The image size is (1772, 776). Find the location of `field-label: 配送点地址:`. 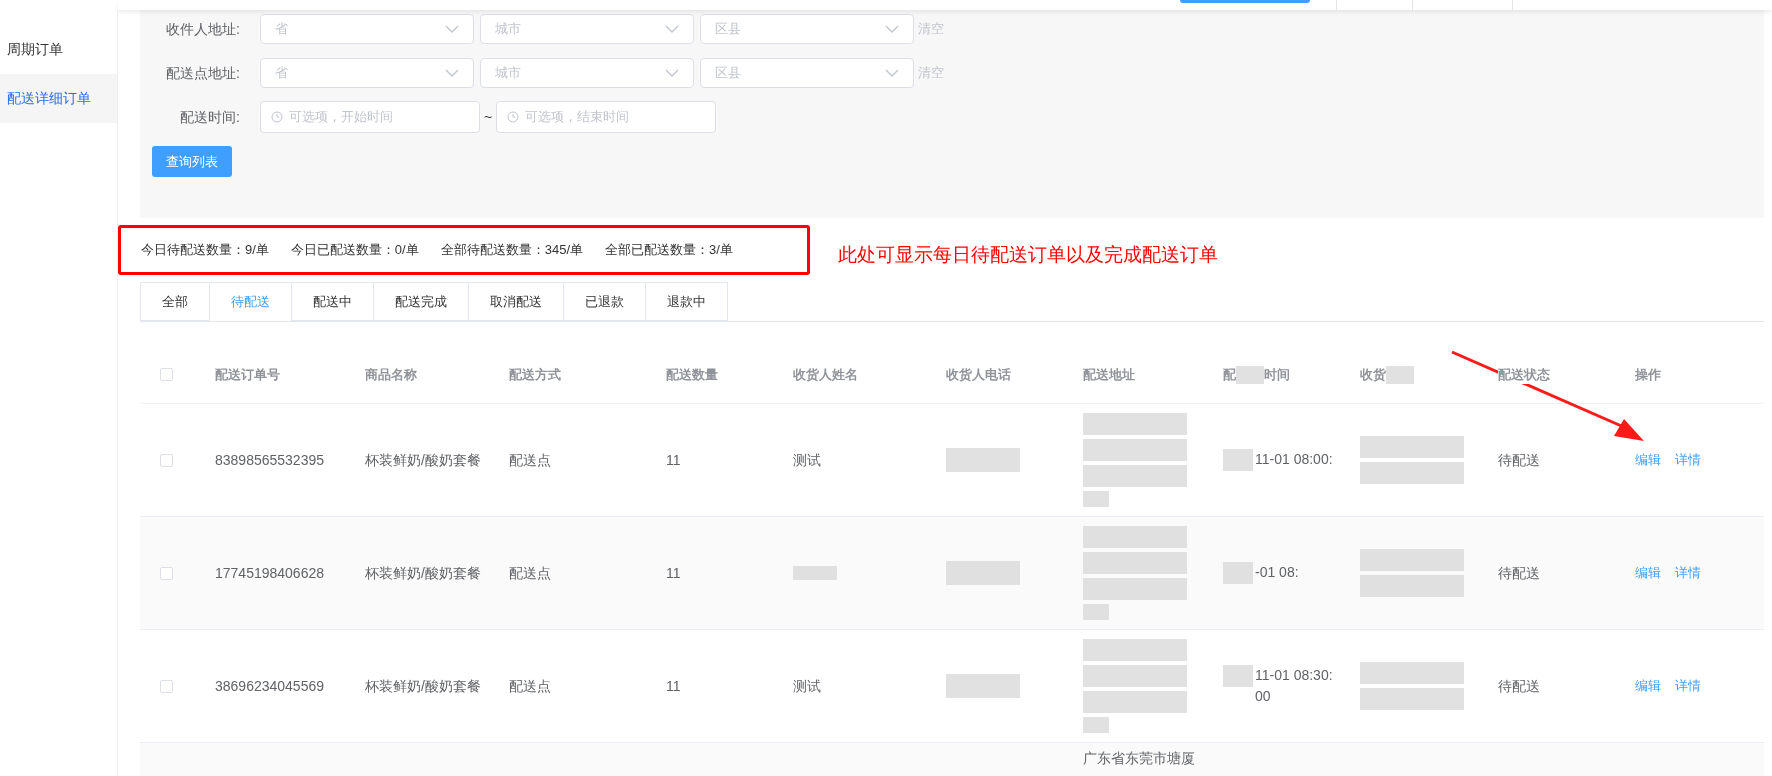

field-label: 配送点地址: is located at coordinates (203, 73).